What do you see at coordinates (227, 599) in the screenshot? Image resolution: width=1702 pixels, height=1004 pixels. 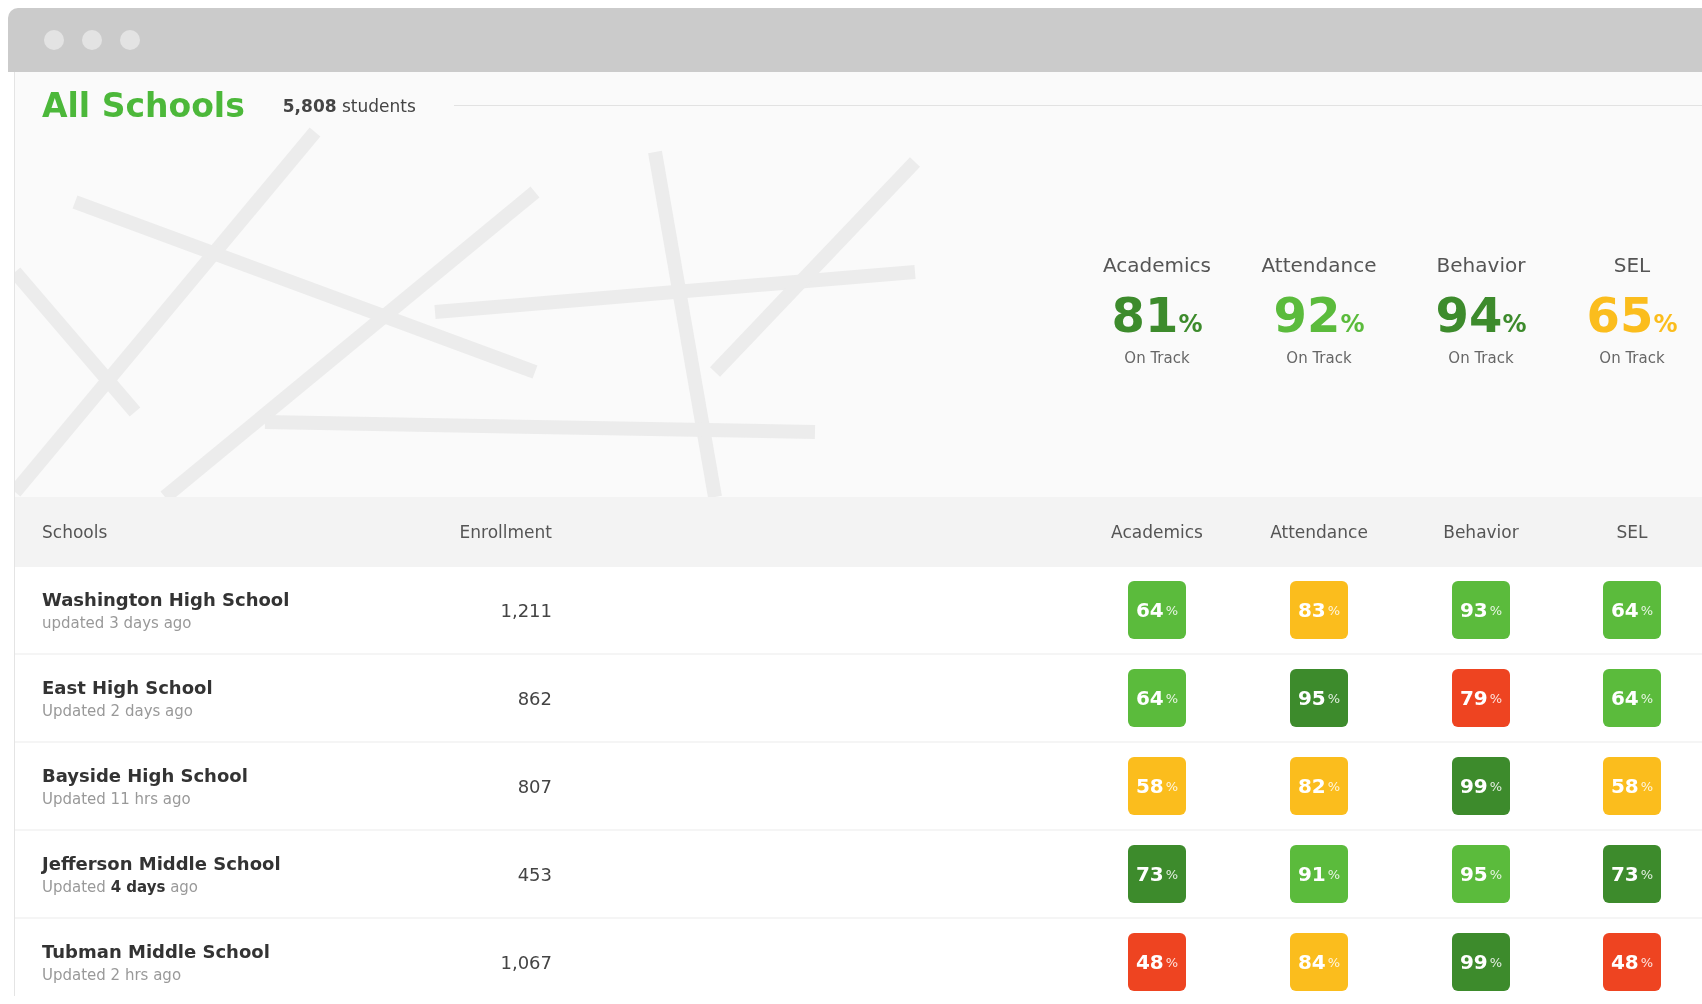 I see `school-name: Washington High School` at bounding box center [227, 599].